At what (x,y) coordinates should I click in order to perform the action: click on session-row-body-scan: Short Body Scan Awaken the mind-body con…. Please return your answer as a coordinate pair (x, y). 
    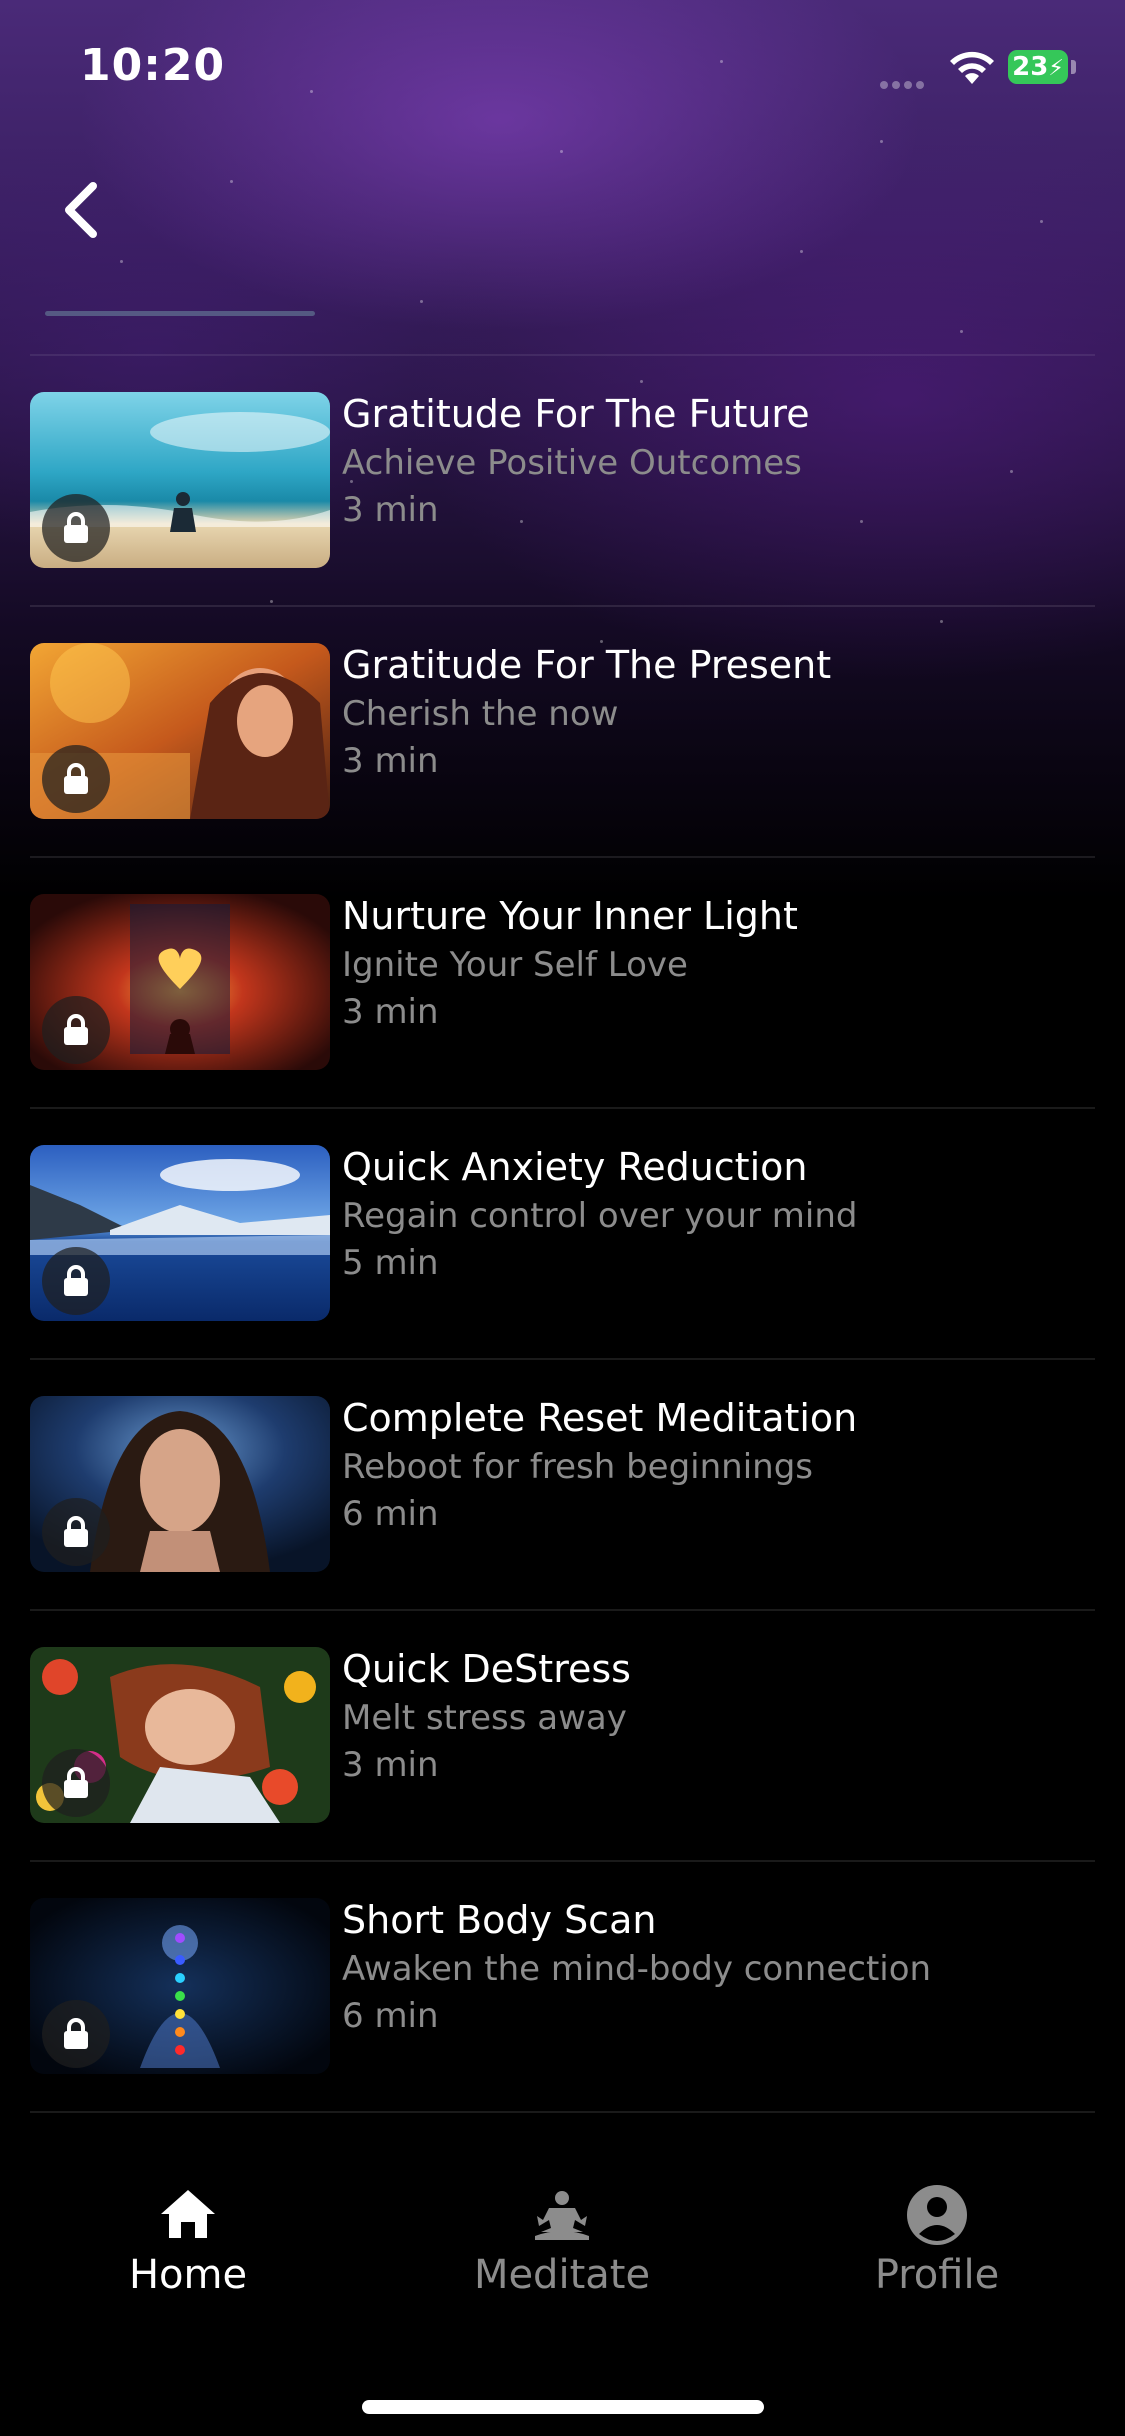
    Looking at the image, I should click on (562, 1987).